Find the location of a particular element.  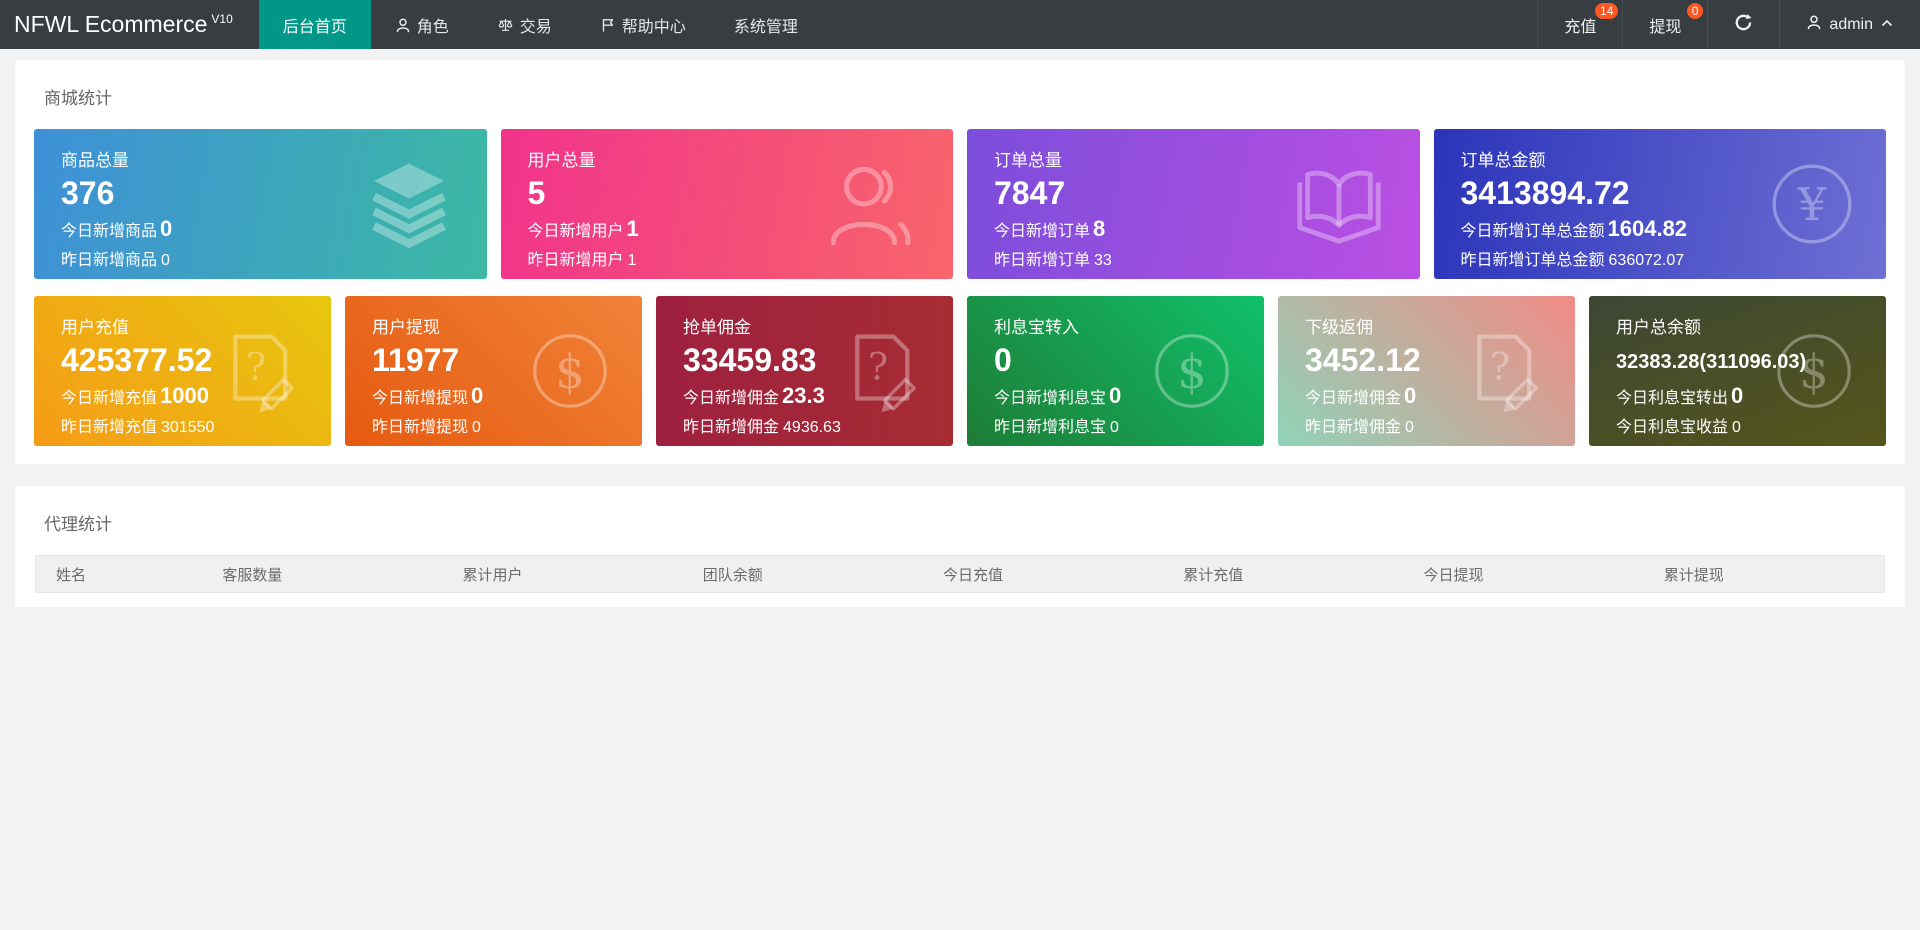

today-label: 今日新增用户 is located at coordinates (575, 232).